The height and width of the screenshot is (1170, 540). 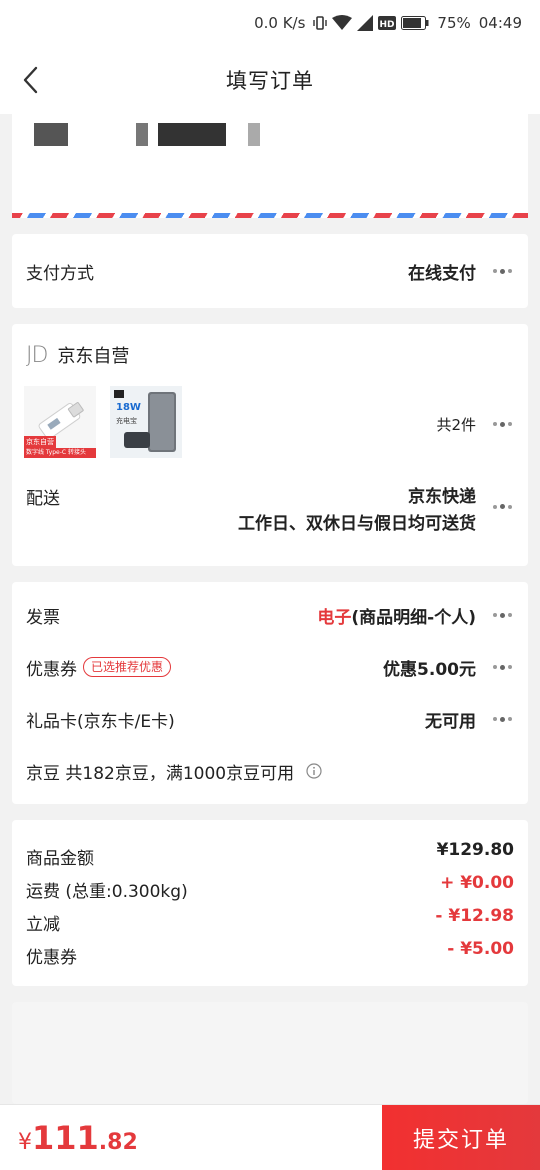 I want to click on clock: 04:49, so click(x=500, y=23).